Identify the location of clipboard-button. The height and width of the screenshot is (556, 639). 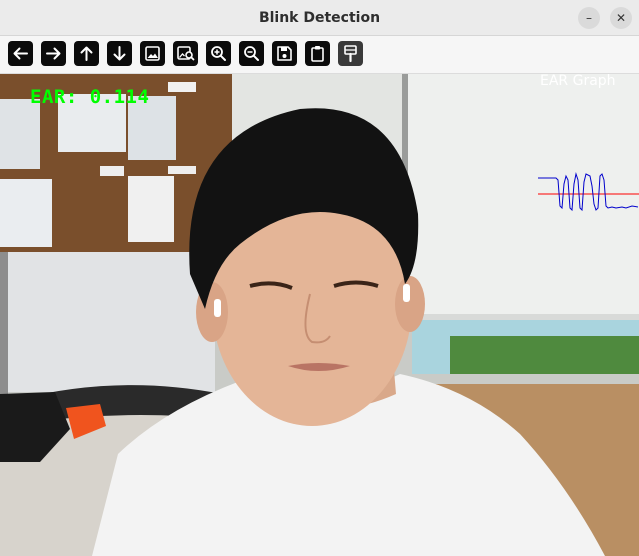
(317, 53).